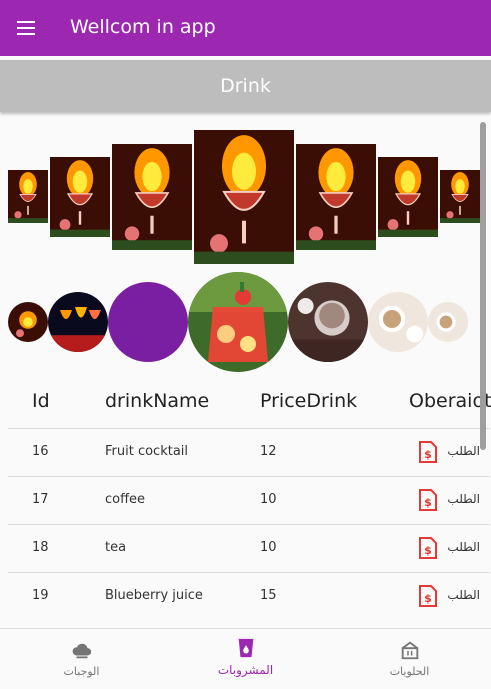 The height and width of the screenshot is (689, 491). Describe the element at coordinates (249, 500) in the screenshot. I see `table-row: 17 coffee 10 $ الطلب` at that location.